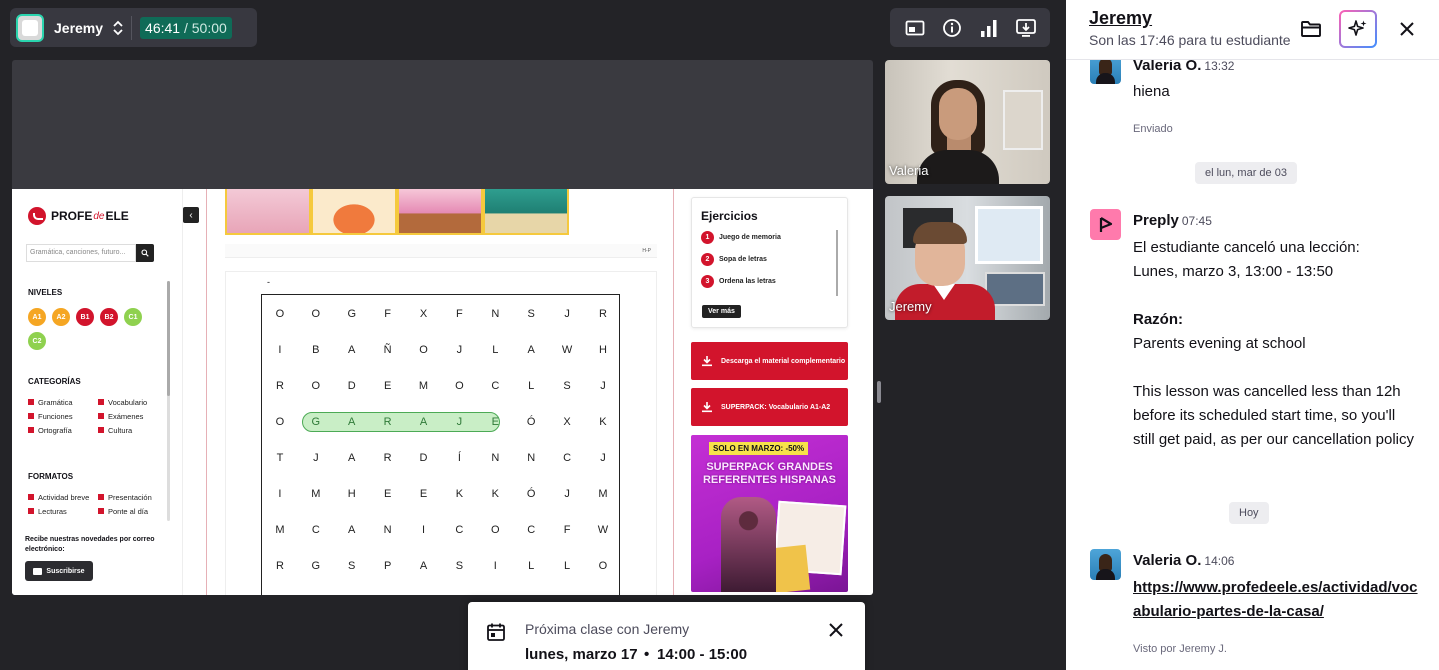 This screenshot has width=1439, height=670. Describe the element at coordinates (78, 28) in the screenshot. I see `student-name: Jeremy` at that location.